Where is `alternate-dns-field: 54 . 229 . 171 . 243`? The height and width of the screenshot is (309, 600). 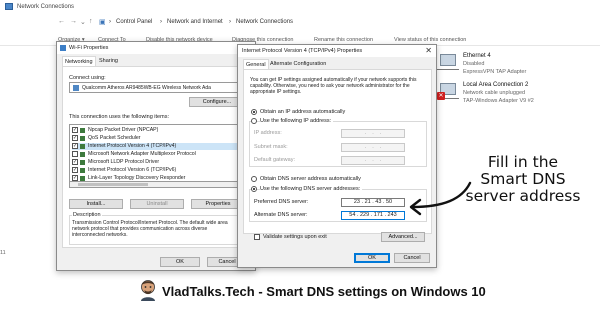
alternate-dns-field: 54 . 229 . 171 . 243 is located at coordinates (373, 215).